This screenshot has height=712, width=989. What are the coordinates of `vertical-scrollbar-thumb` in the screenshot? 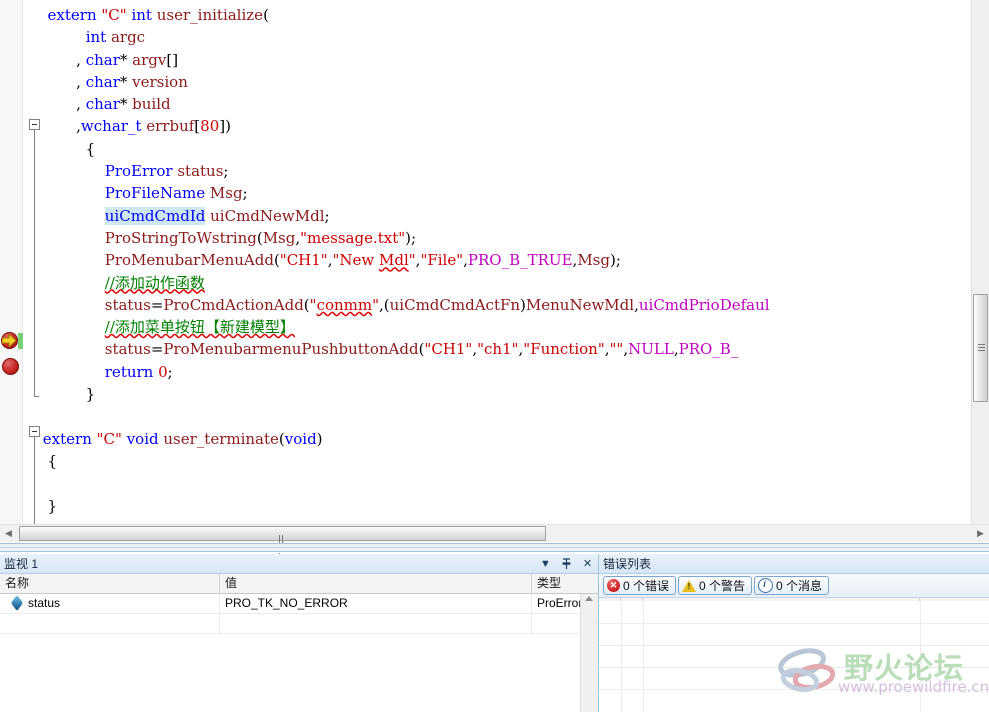 It's located at (980, 348).